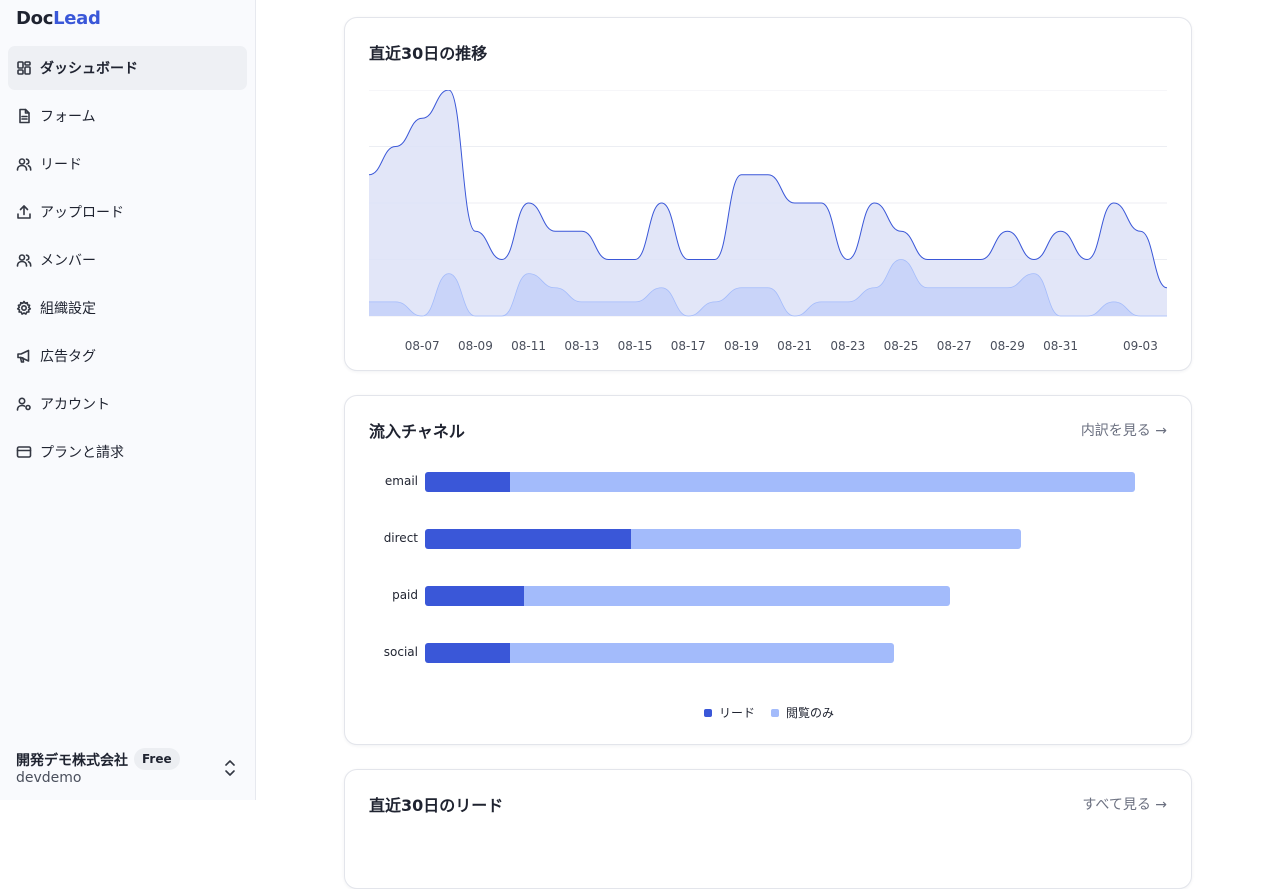 Image resolution: width=1280 pixels, height=889 pixels. Describe the element at coordinates (35, 18) in the screenshot. I see `logo-text-doc: Doc` at that location.